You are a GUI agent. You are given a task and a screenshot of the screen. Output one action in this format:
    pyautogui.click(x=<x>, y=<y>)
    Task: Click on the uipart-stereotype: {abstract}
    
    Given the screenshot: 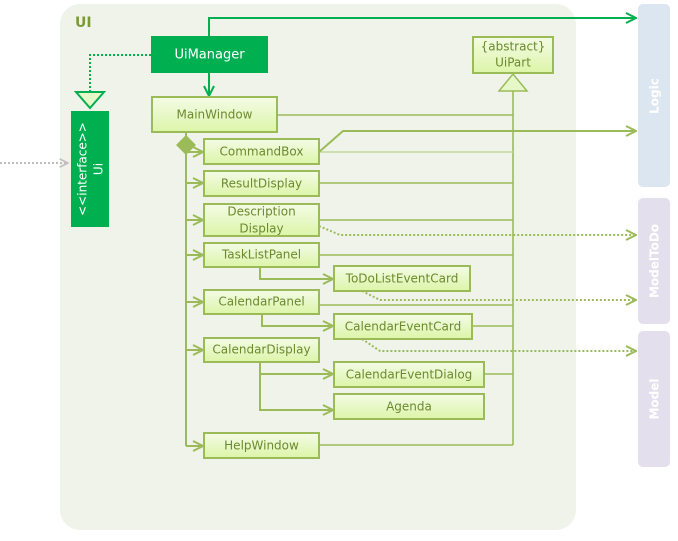 What is the action you would take?
    pyautogui.click(x=513, y=47)
    